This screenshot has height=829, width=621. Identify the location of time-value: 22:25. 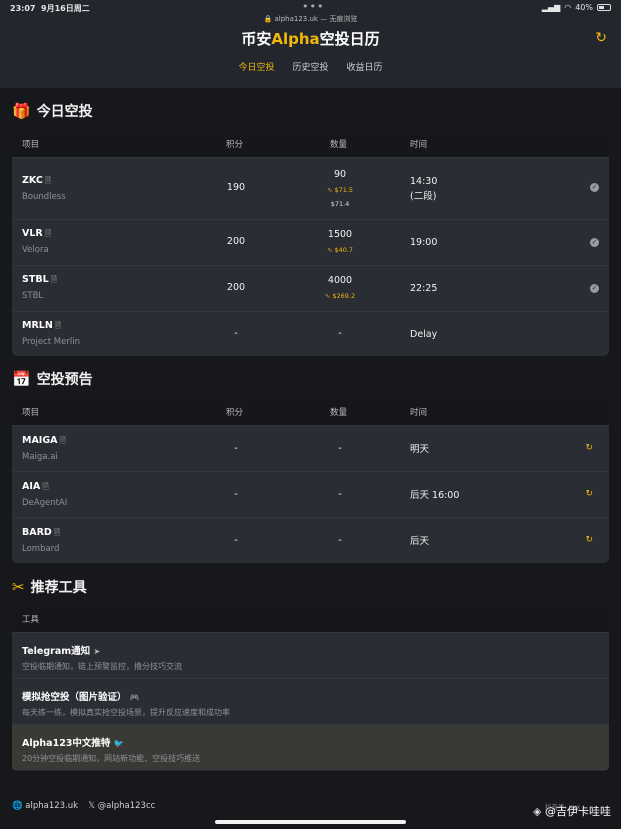
(424, 288).